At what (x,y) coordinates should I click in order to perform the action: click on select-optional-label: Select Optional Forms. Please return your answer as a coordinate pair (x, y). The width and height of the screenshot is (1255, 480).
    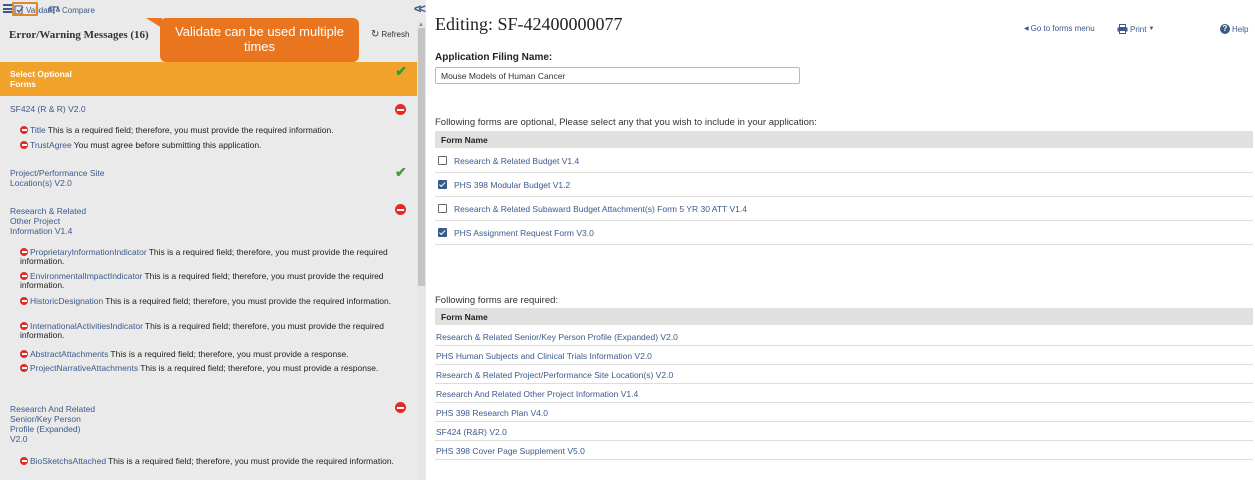
    Looking at the image, I should click on (41, 79).